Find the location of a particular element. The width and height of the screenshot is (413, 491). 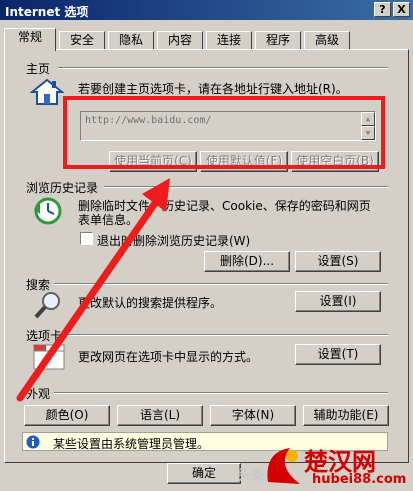

watermark-left-text: 头条 is located at coordinates (251, 476).